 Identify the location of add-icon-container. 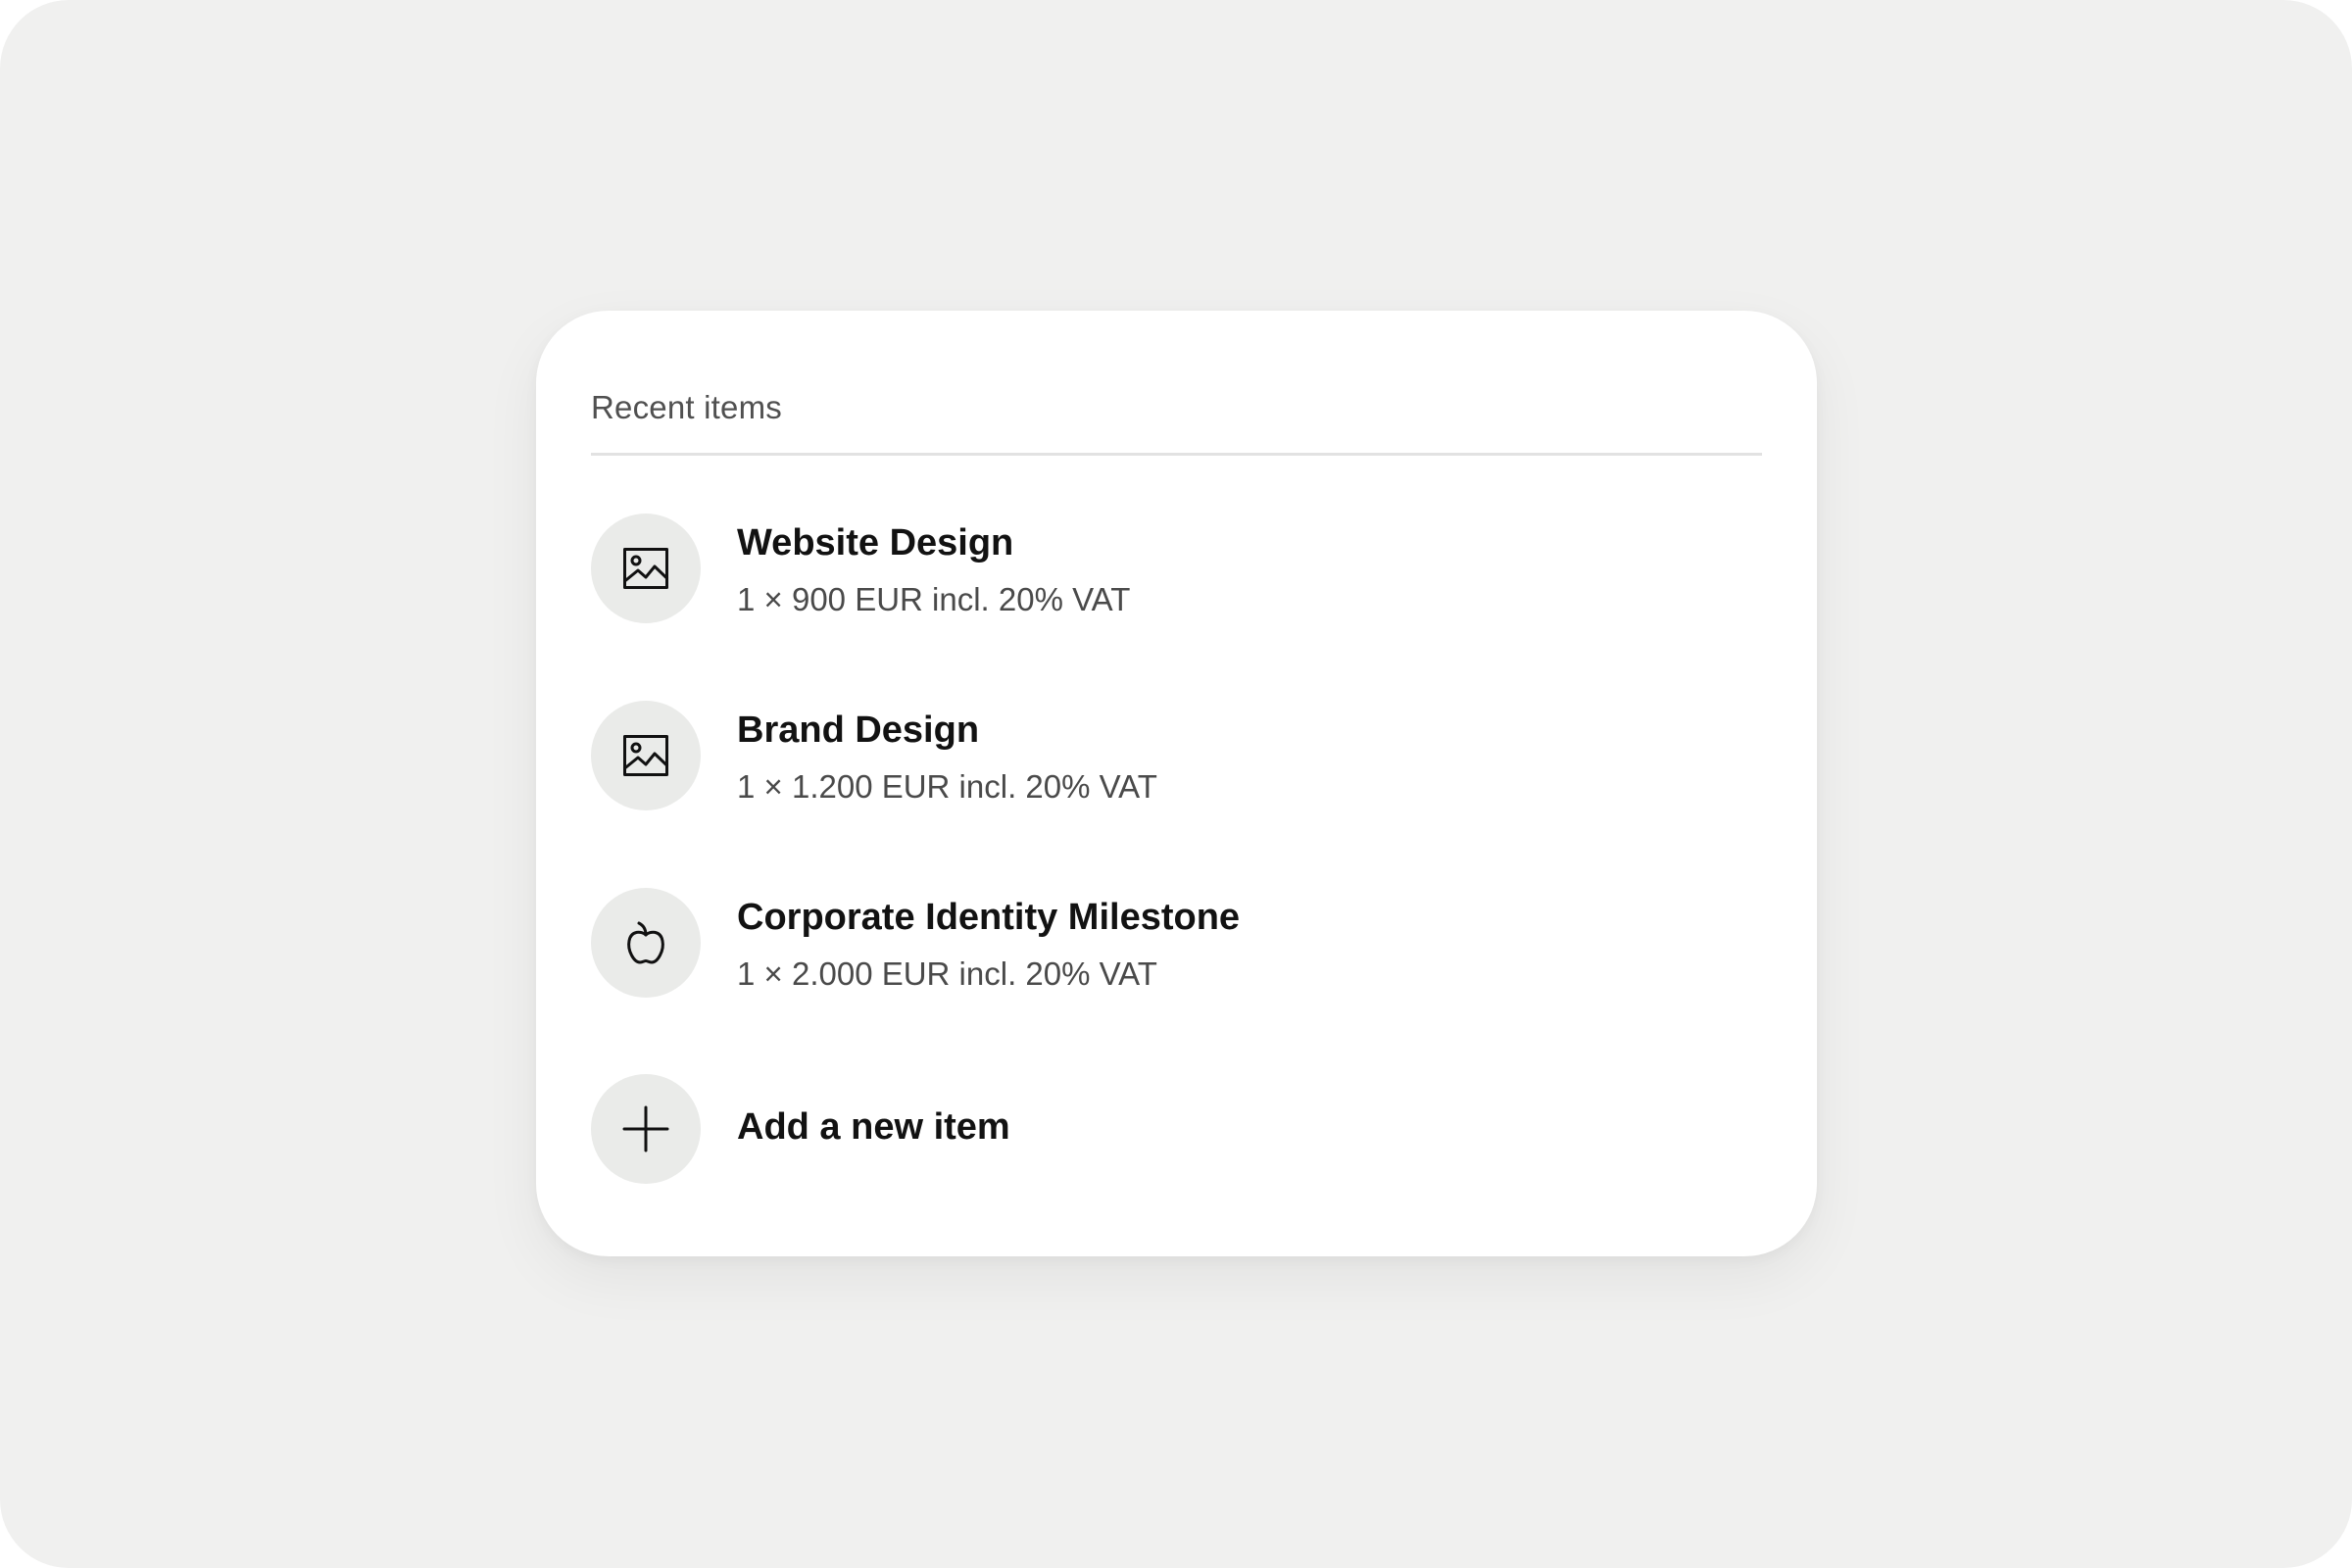
(646, 1129).